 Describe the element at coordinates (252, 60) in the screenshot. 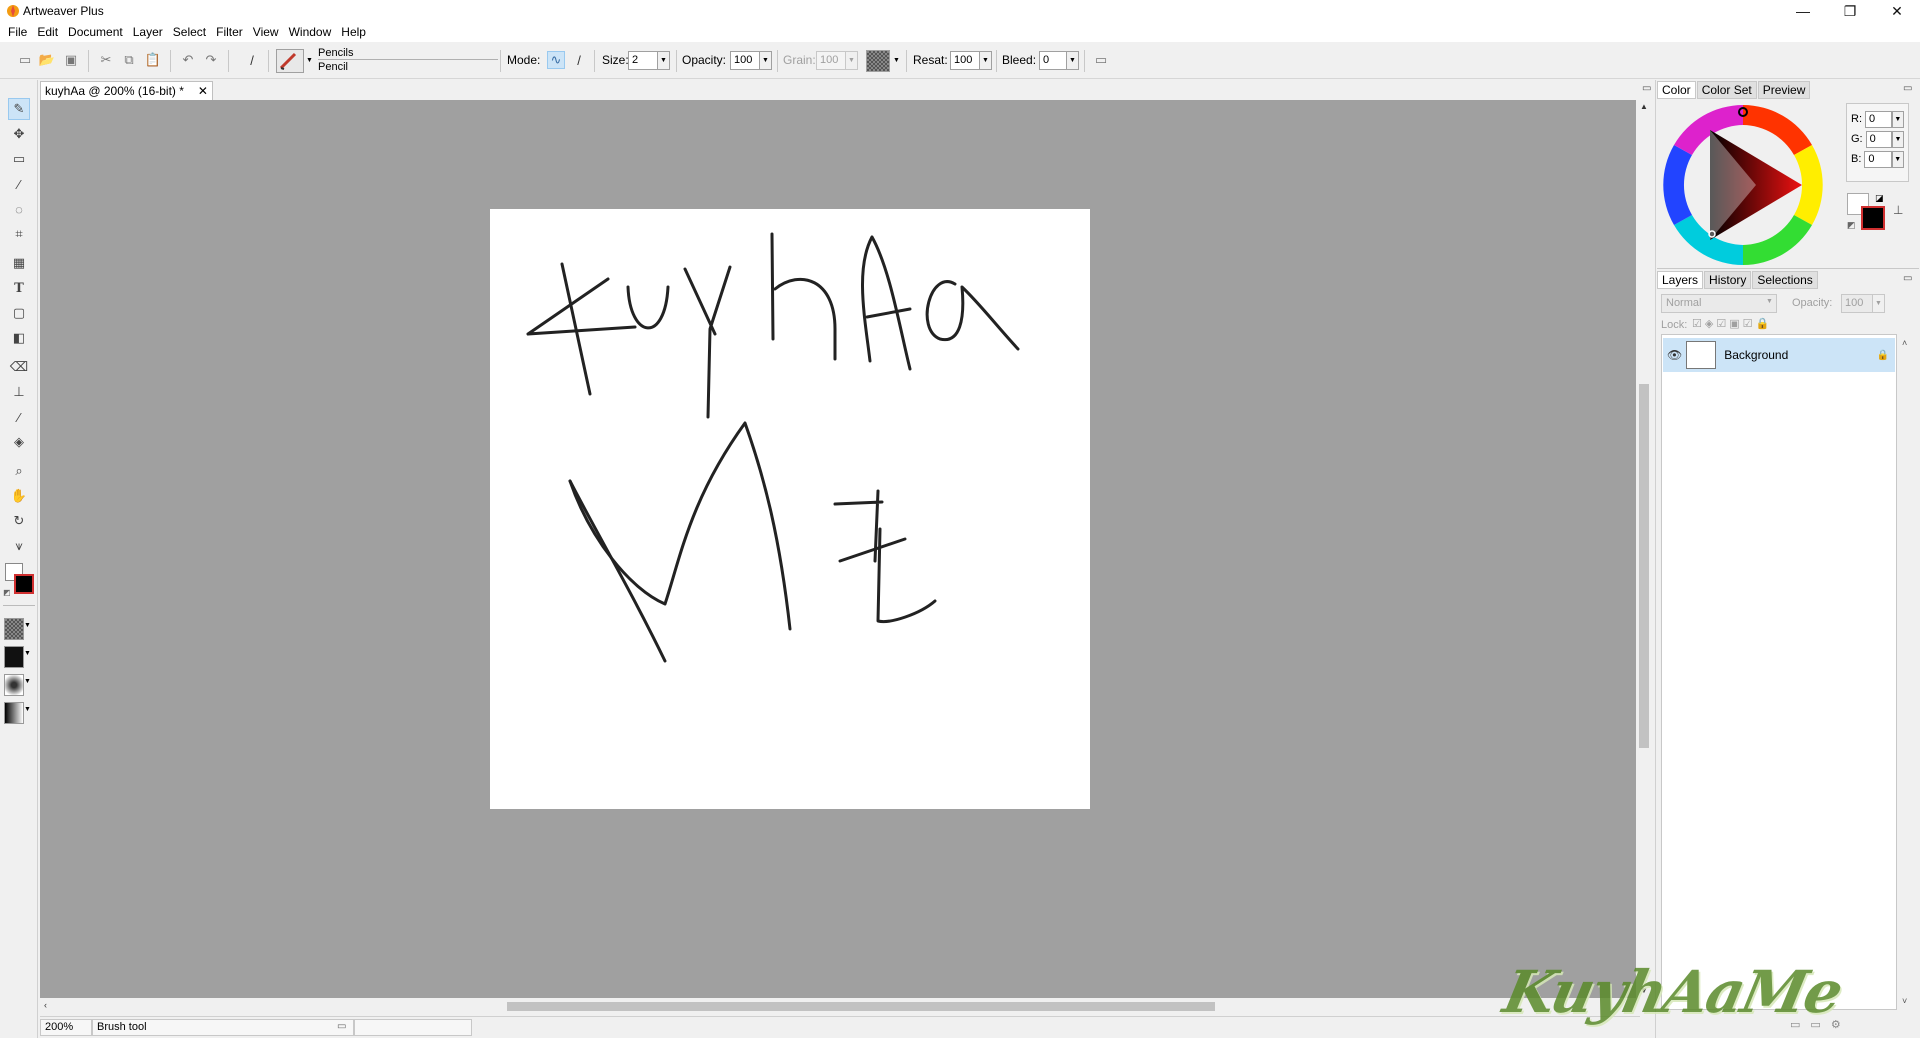

I see `brush-tool-icon: /` at that location.